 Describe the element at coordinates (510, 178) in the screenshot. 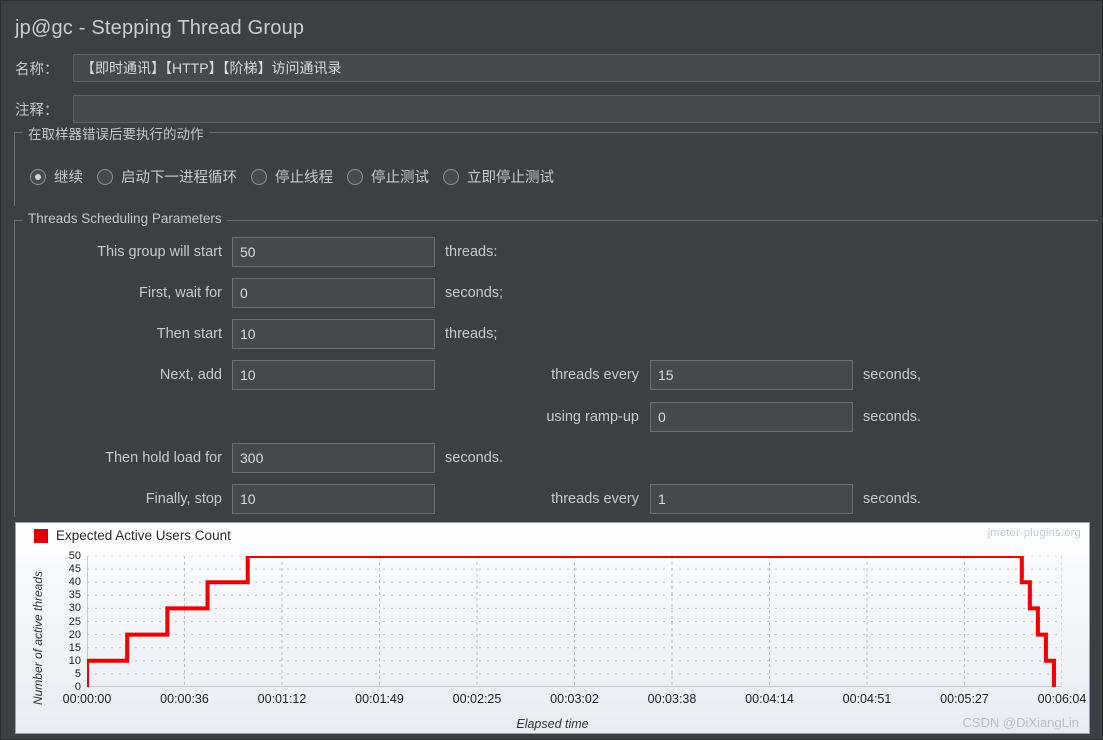

I see `radio-label: 立即停止测试` at that location.